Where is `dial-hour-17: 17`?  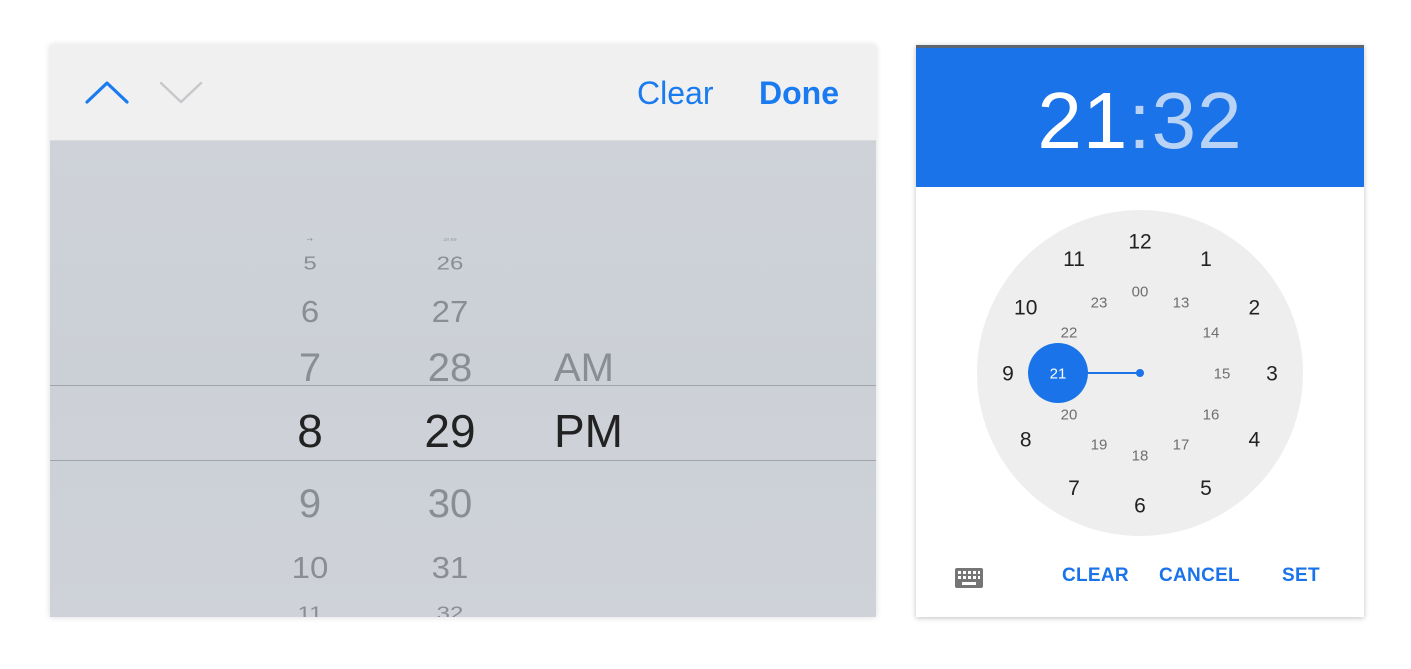
dial-hour-17: 17 is located at coordinates (1181, 444).